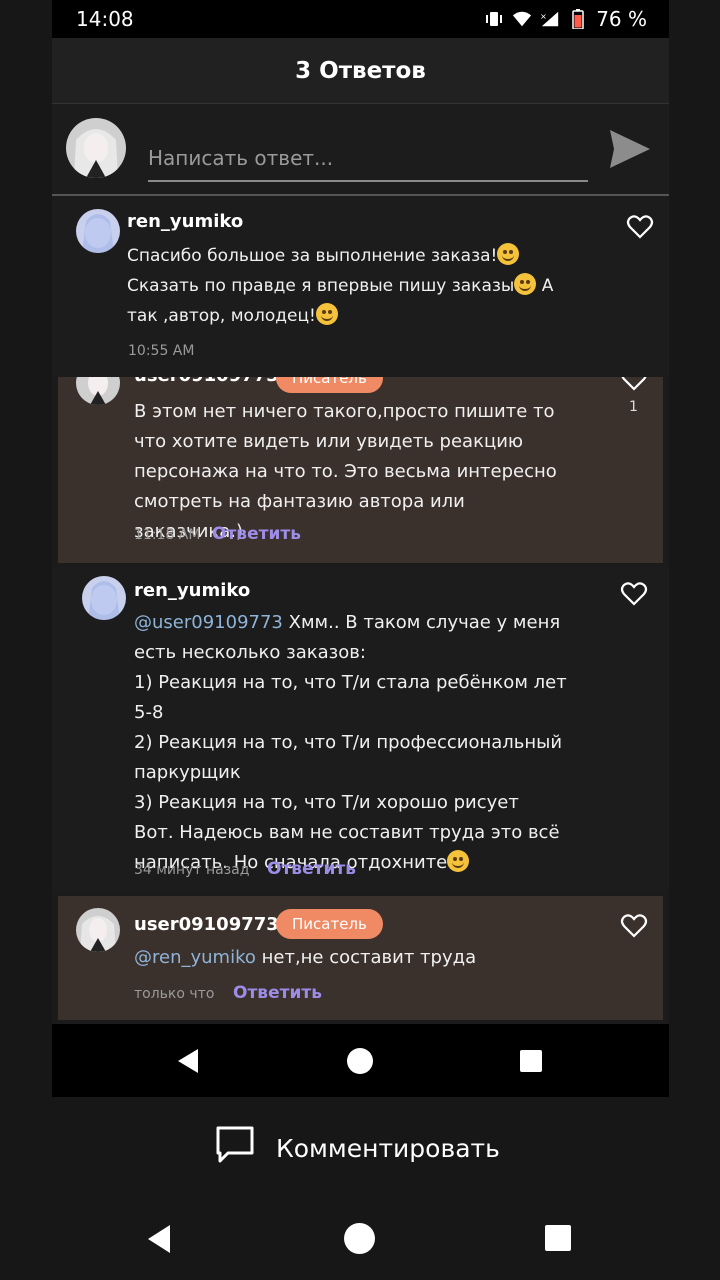 This screenshot has width=720, height=1280. What do you see at coordinates (208, 622) in the screenshot?
I see `mention-link: @user09109773` at bounding box center [208, 622].